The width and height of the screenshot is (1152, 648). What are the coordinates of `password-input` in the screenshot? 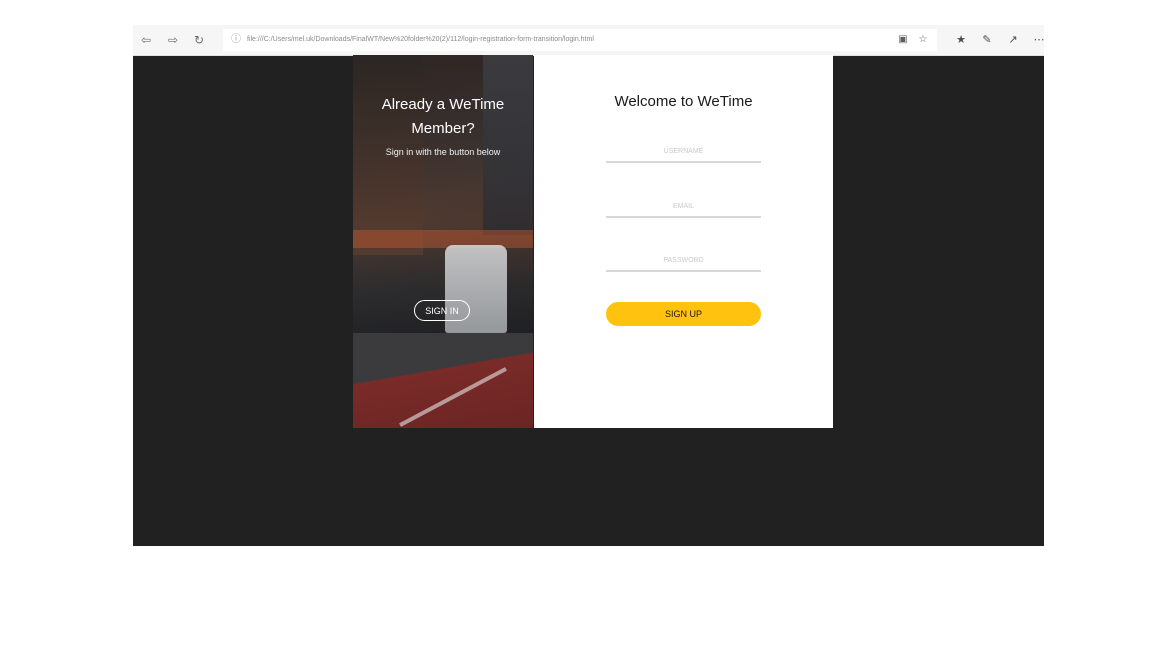 It's located at (683, 261).